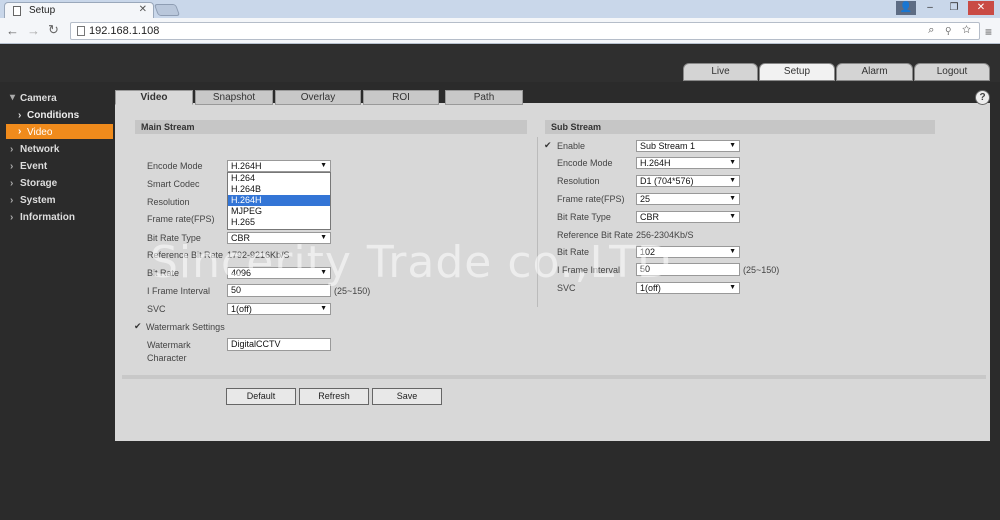  What do you see at coordinates (167, 358) in the screenshot?
I see `watermark-character-label-2: Character` at bounding box center [167, 358].